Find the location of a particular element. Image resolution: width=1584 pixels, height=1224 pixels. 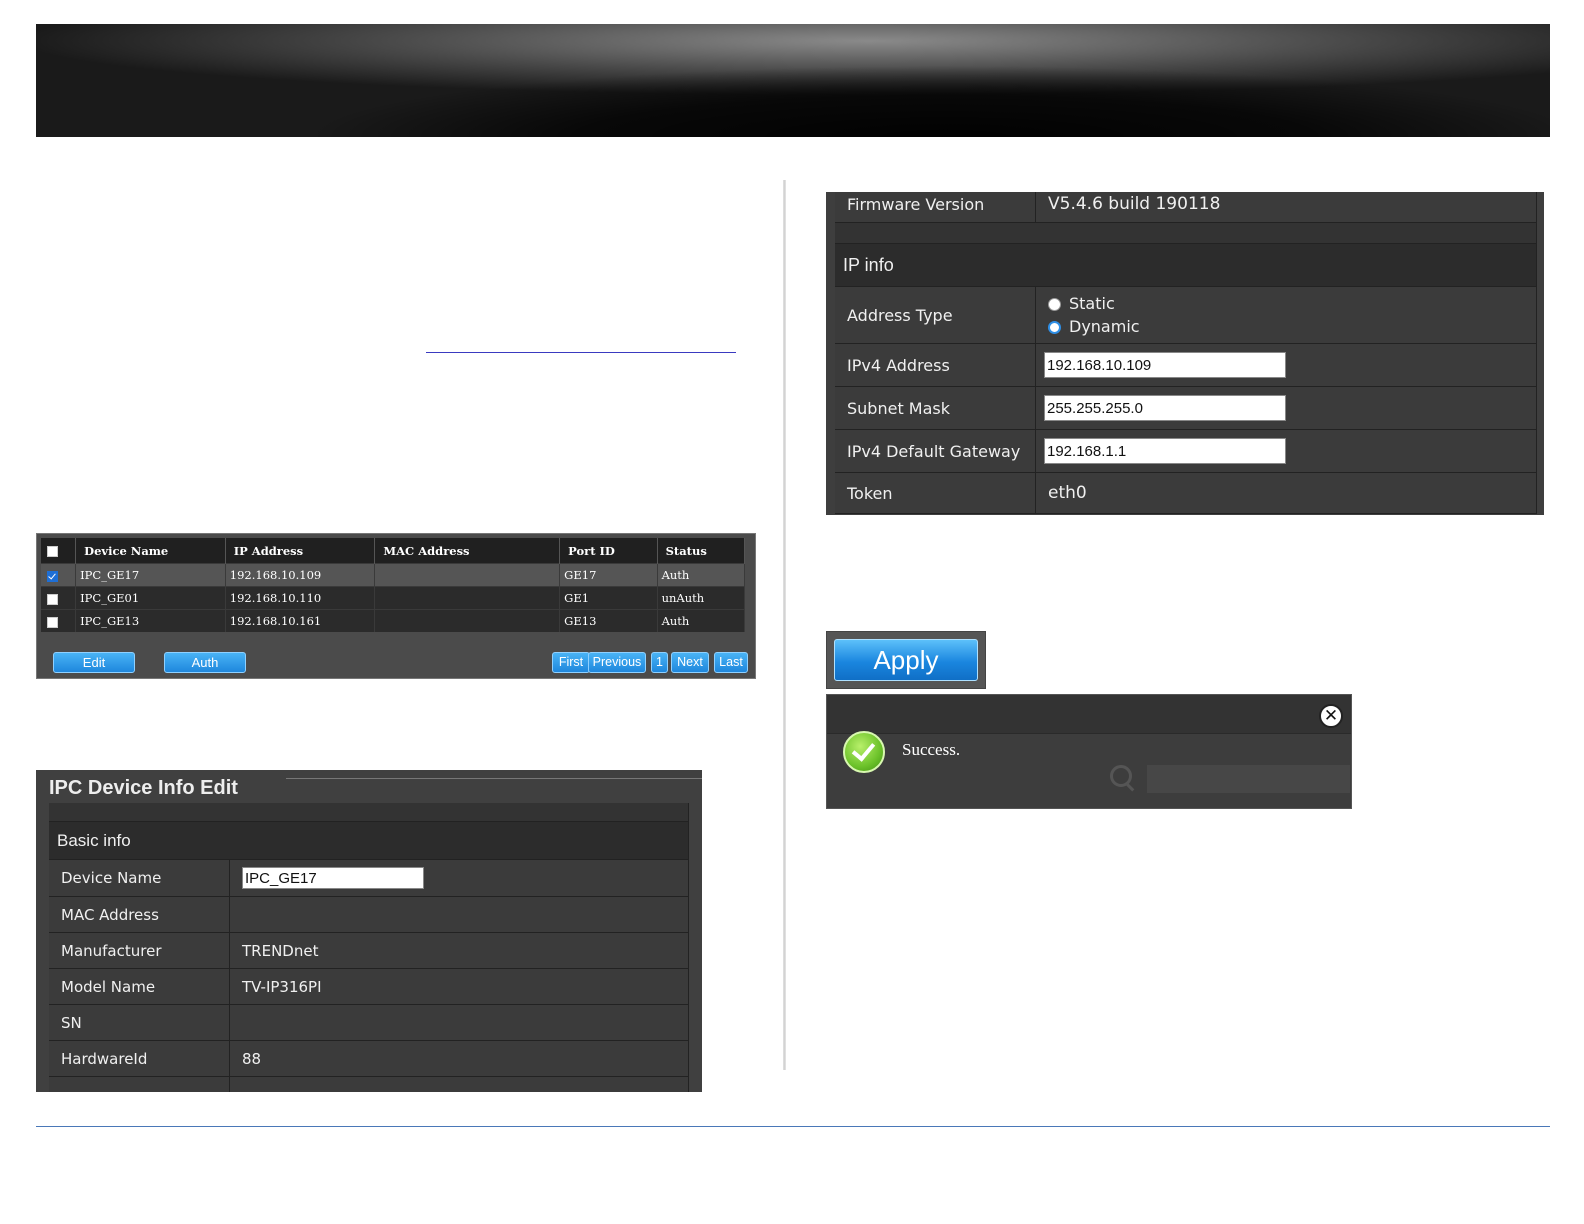

form-row: Firmware Version V5.4.6 build 190118 is located at coordinates (1186, 207).